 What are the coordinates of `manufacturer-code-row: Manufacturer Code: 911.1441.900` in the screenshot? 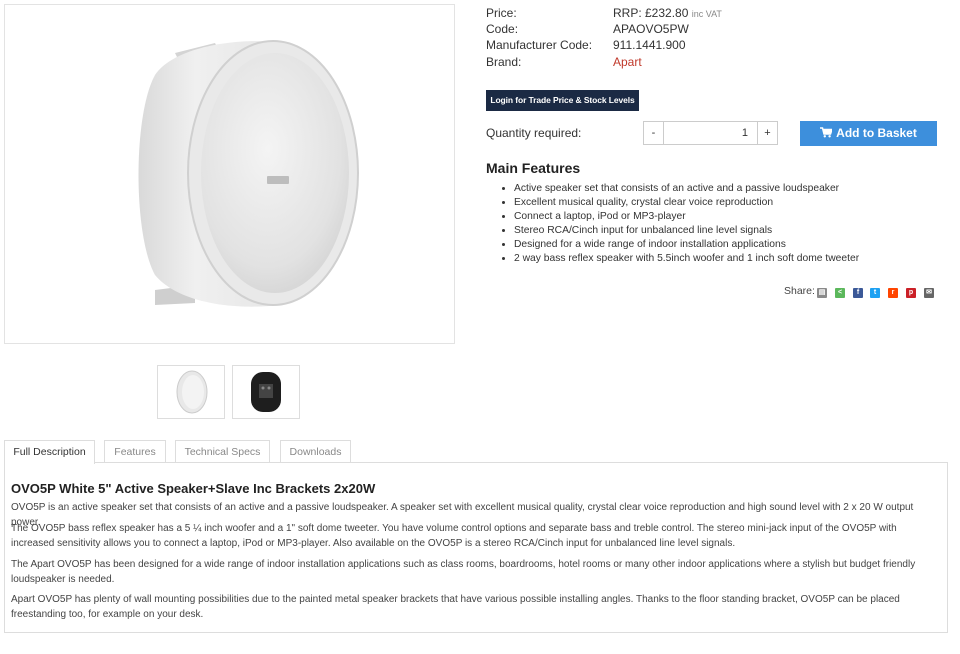 It's located at (716, 45).